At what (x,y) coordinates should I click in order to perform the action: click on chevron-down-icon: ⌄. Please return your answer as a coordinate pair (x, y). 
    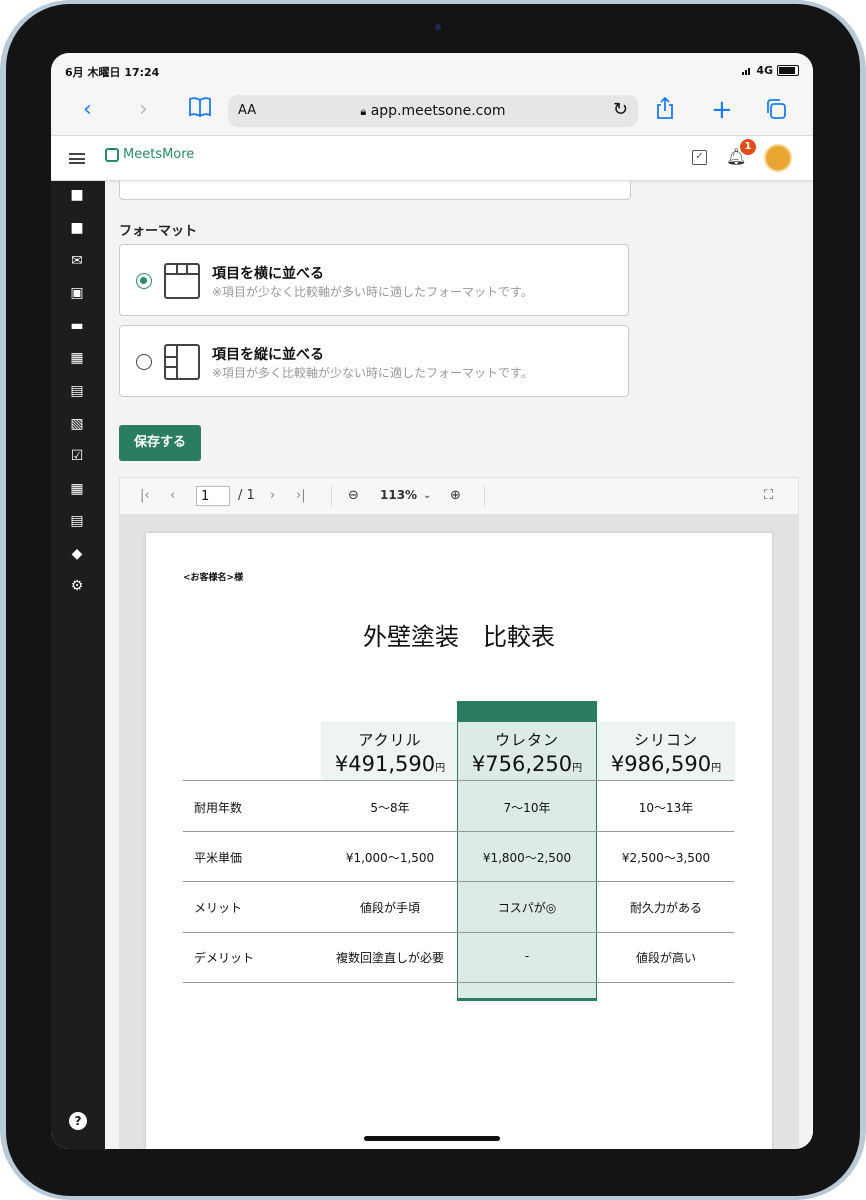
    Looking at the image, I should click on (427, 495).